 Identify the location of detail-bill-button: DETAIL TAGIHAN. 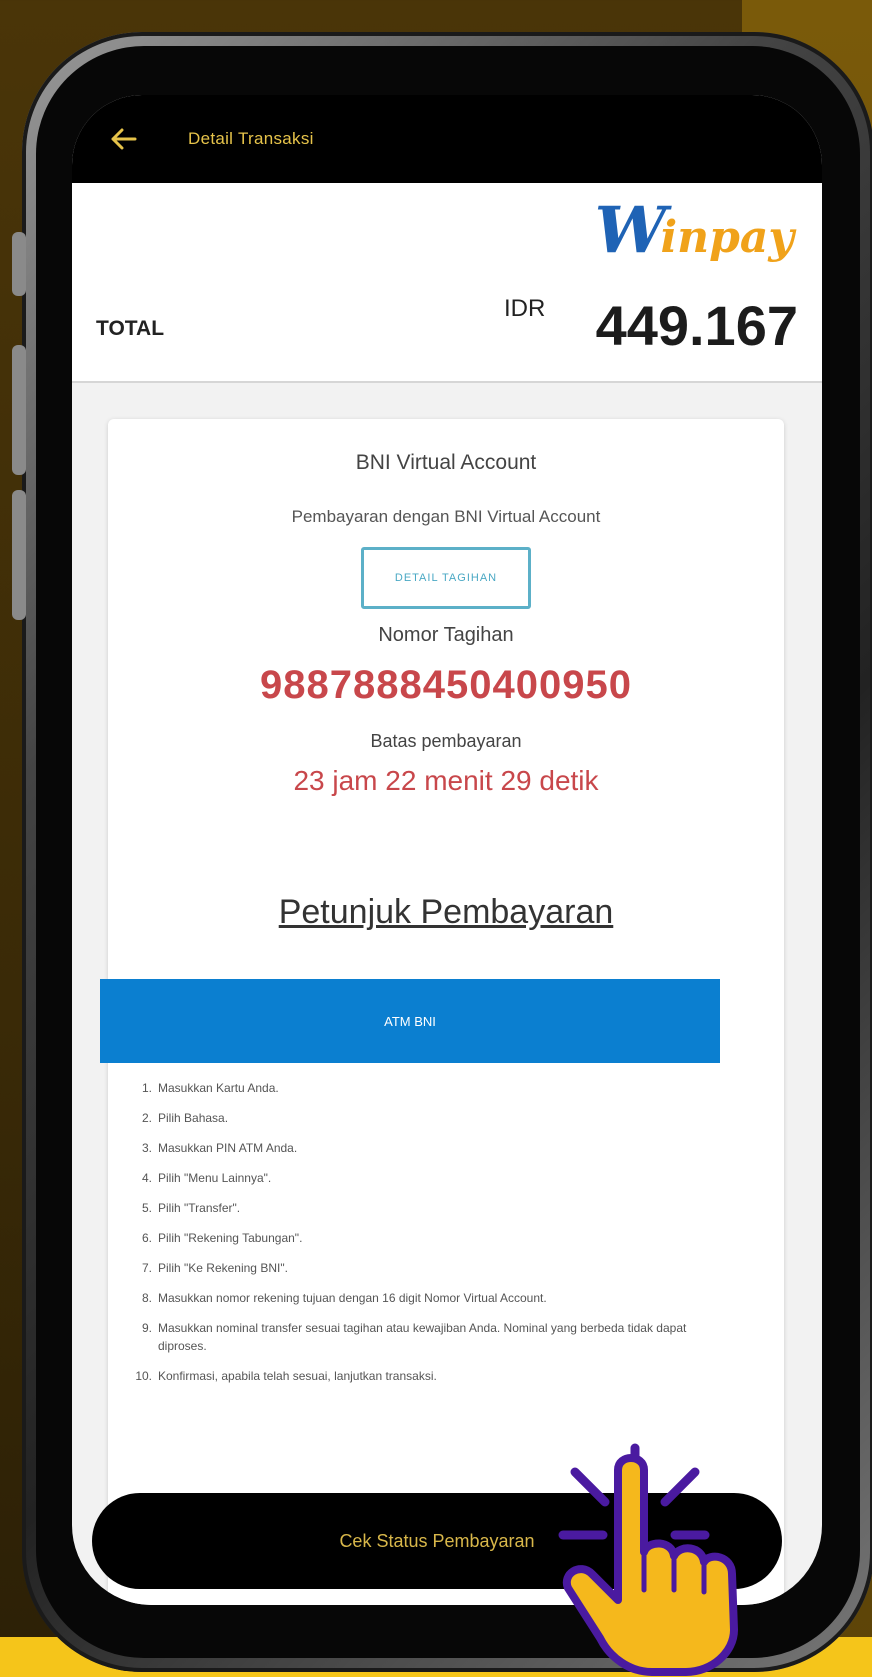
(446, 578).